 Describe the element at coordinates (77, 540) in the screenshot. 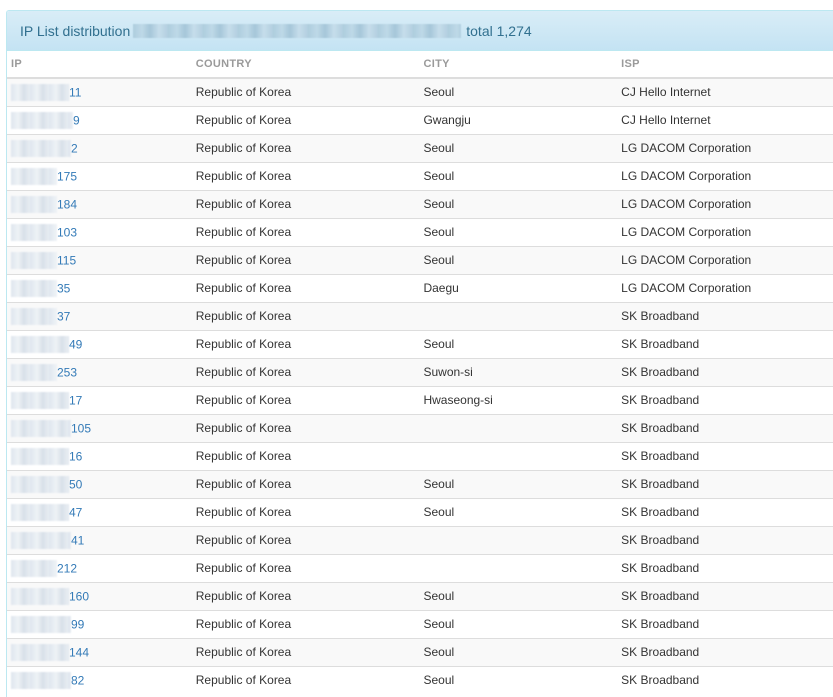

I see `ip-link: 41` at that location.